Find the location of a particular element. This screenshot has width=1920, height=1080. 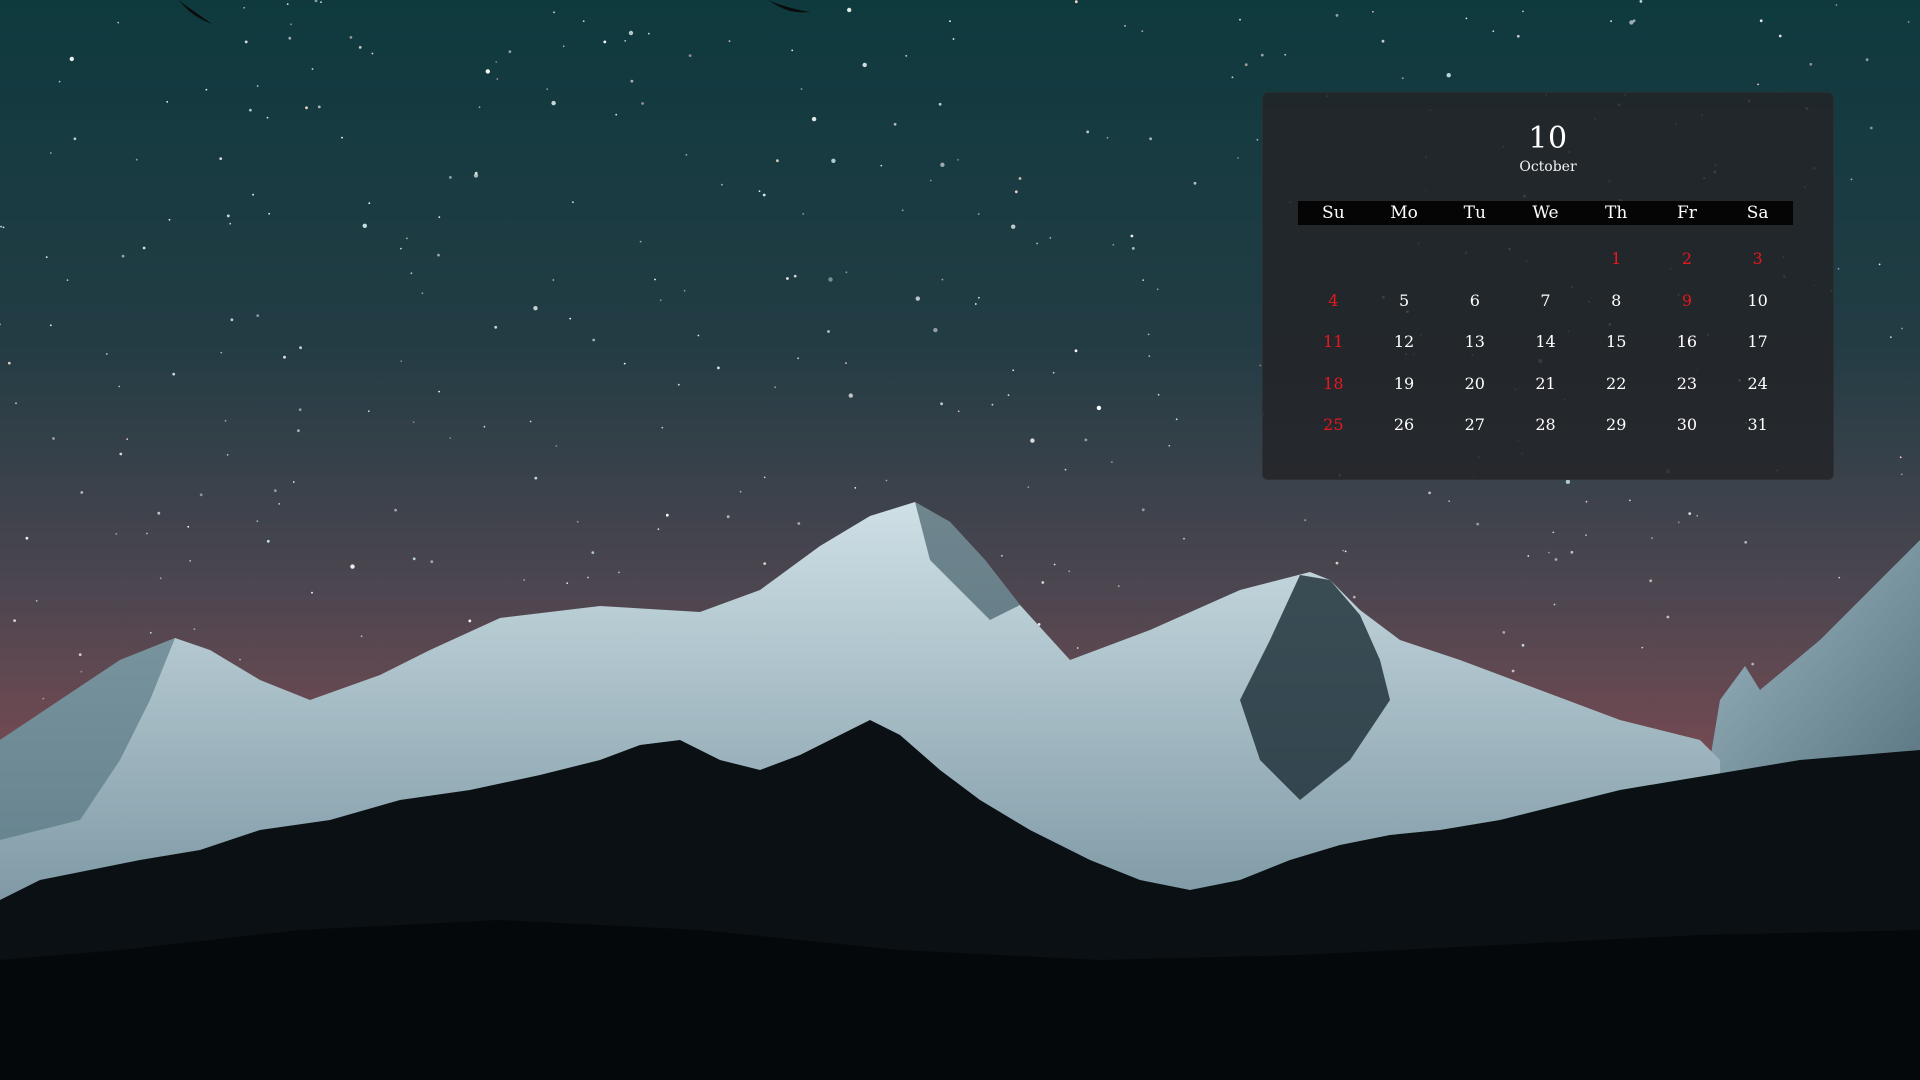

calendar-date: 8 is located at coordinates (1616, 300).